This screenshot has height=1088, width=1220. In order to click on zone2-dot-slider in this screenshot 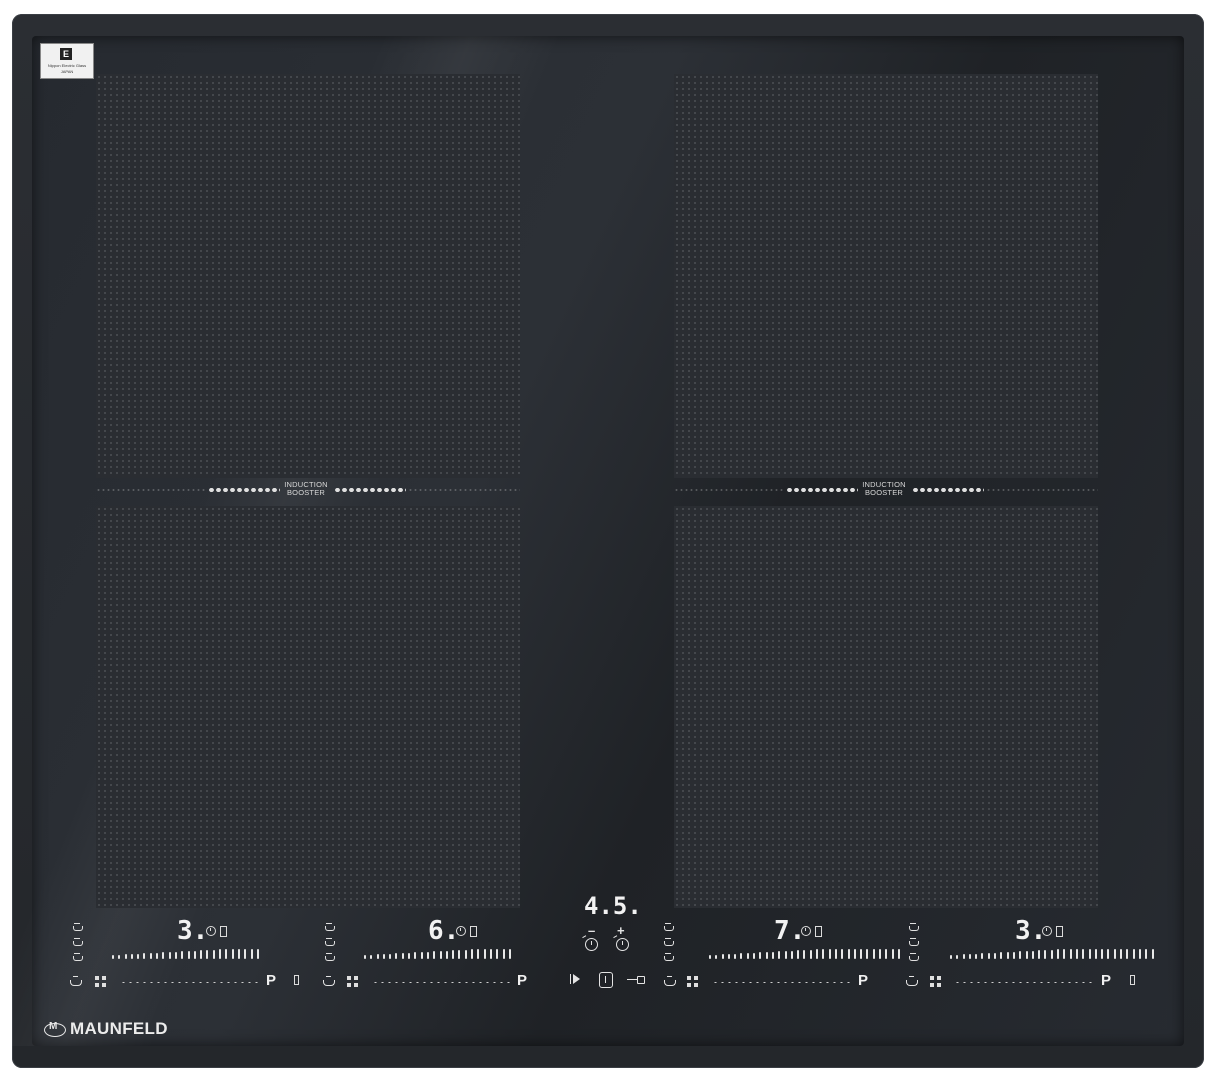, I will do `click(442, 982)`.